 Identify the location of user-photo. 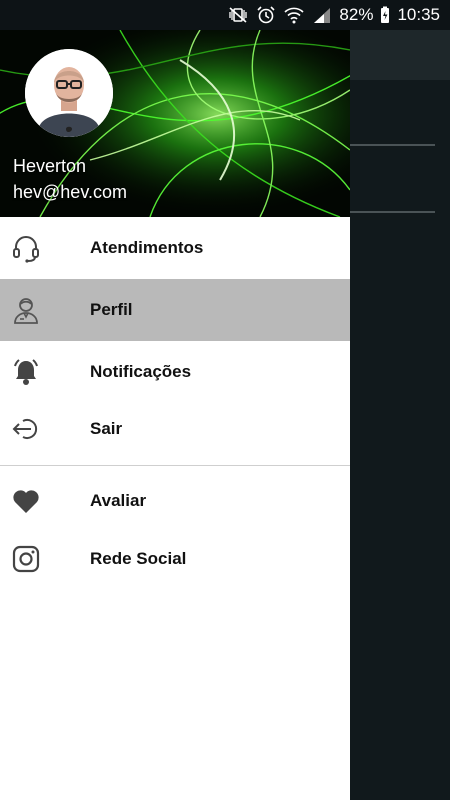
(69, 93).